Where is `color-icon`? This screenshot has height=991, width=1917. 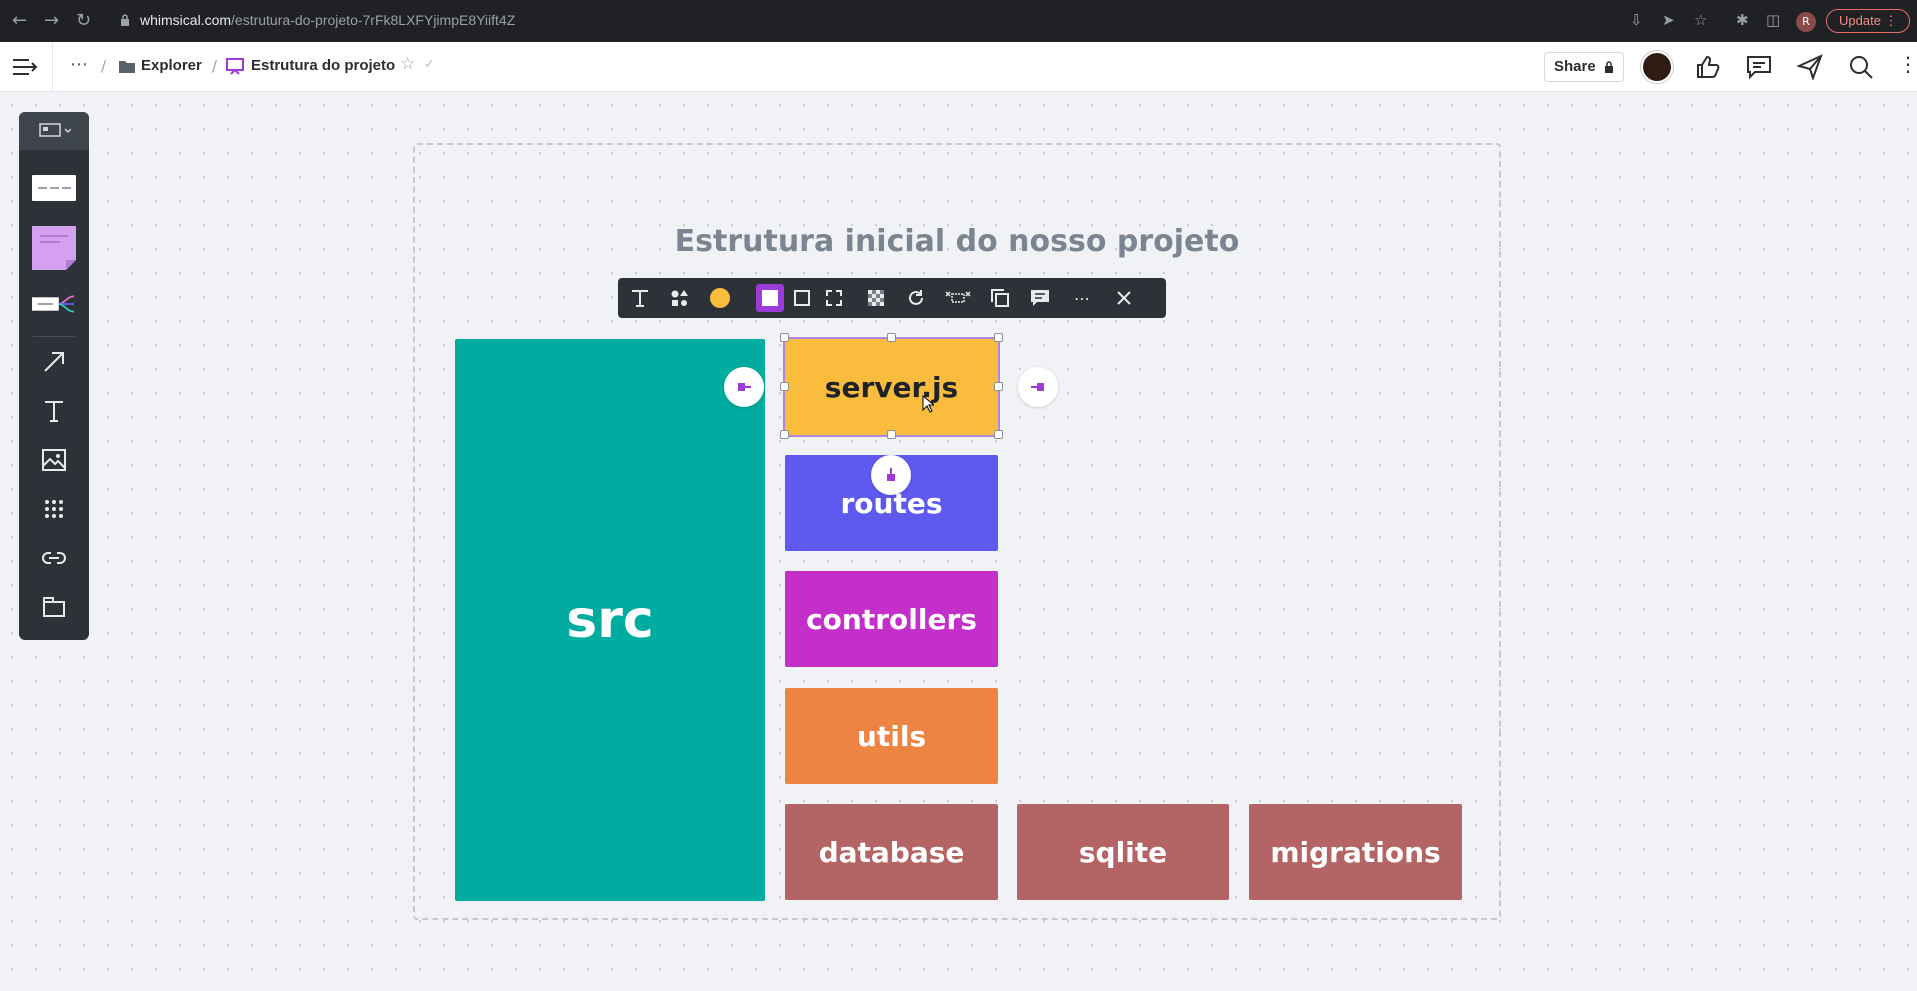
color-icon is located at coordinates (720, 298).